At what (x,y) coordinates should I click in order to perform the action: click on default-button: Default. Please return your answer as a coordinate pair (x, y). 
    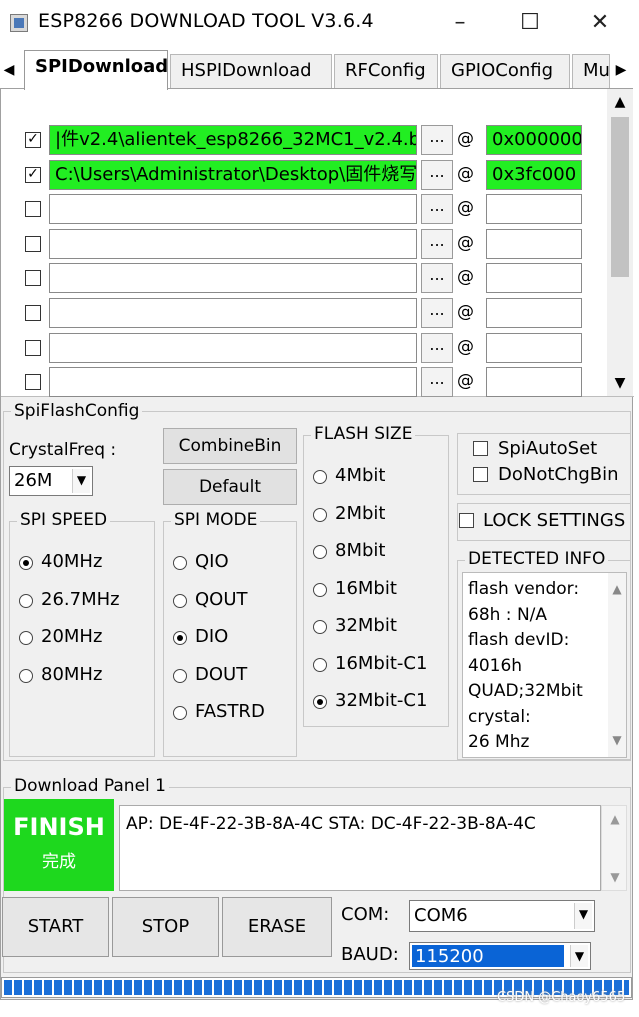
    Looking at the image, I should click on (230, 487).